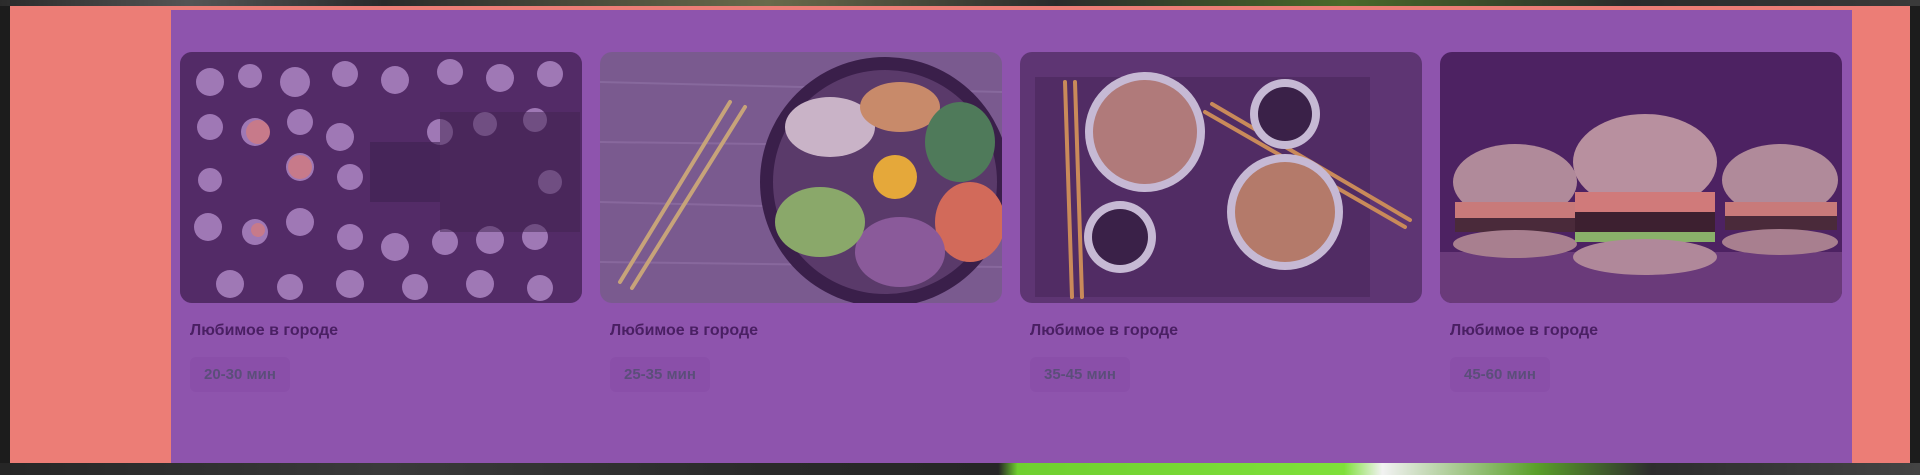  Describe the element at coordinates (660, 374) in the screenshot. I see `delivery-time-badge: 25-35 мин` at that location.